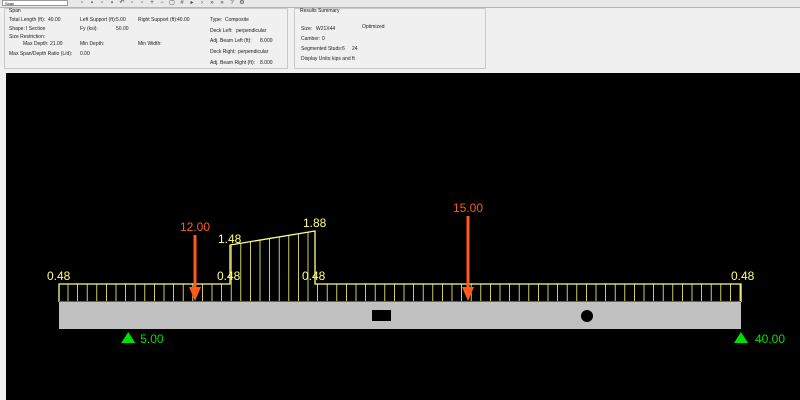 Image resolution: width=800 pixels, height=400 pixels. I want to click on max-depth-label: Max Depth:, so click(36, 44).